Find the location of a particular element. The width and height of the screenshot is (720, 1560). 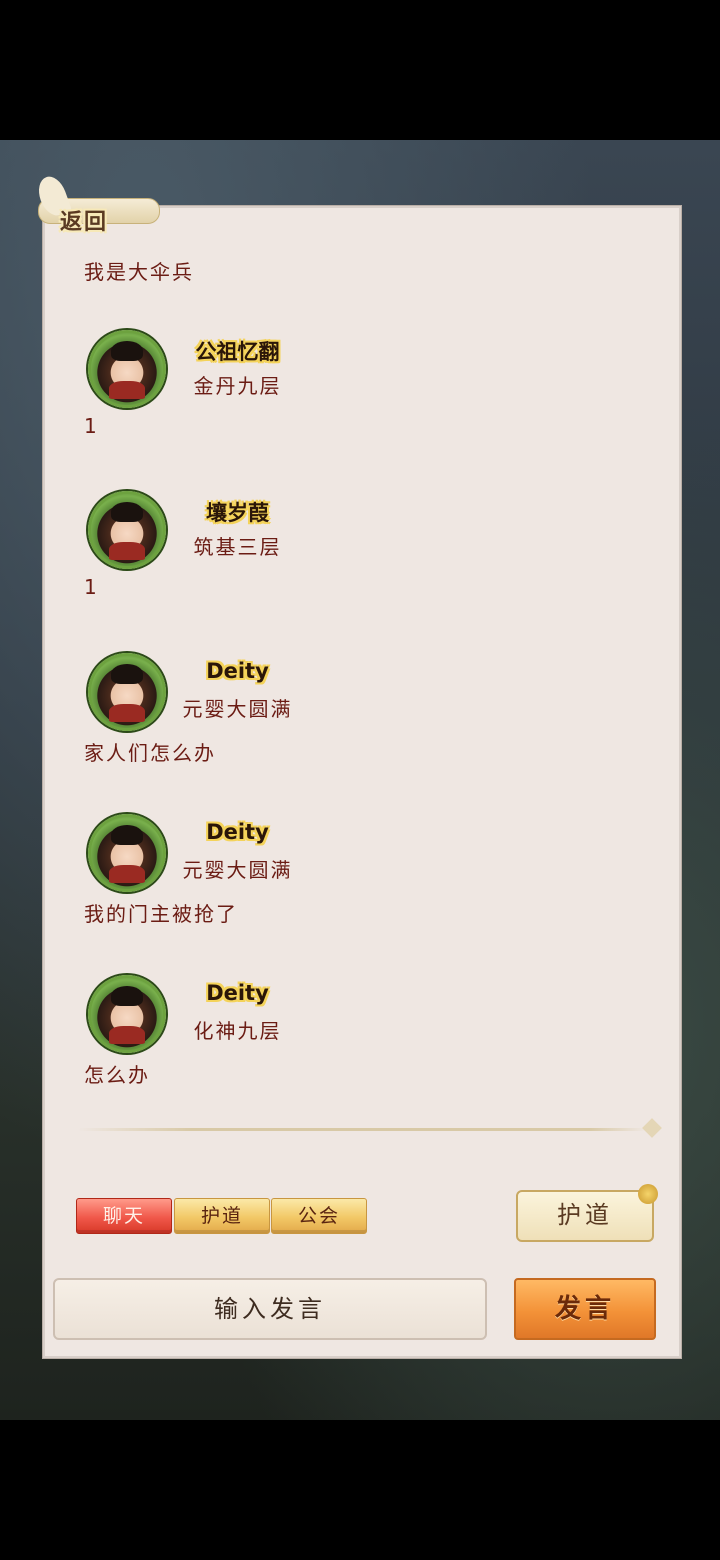

back-button: 返回 is located at coordinates (96, 207).